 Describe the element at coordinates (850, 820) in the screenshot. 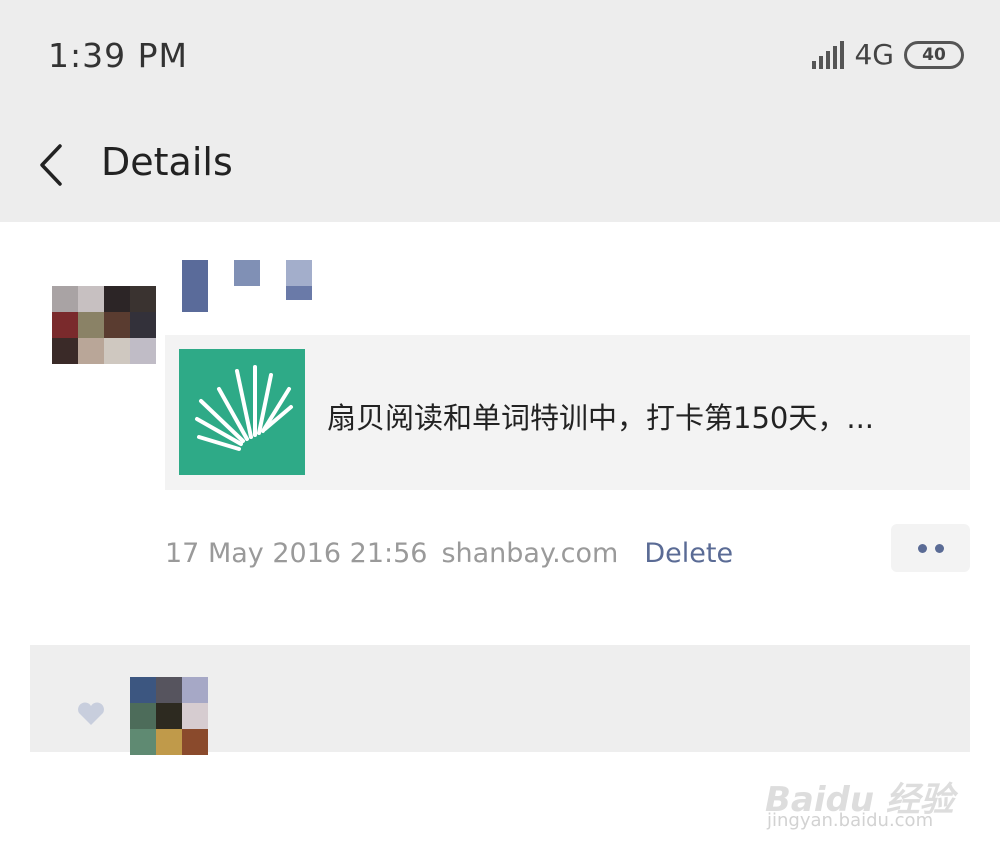

I see `watermark-sub: jingyan.baidu.com` at that location.